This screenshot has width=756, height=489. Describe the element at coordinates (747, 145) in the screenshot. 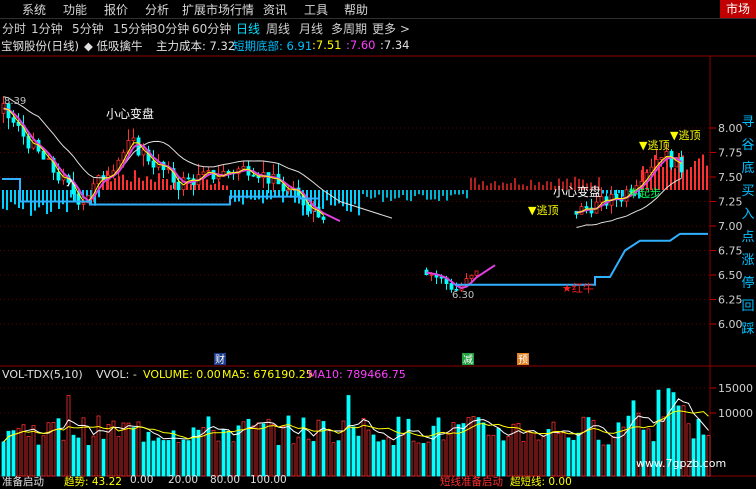

I see `side-text-char: 谷` at that location.